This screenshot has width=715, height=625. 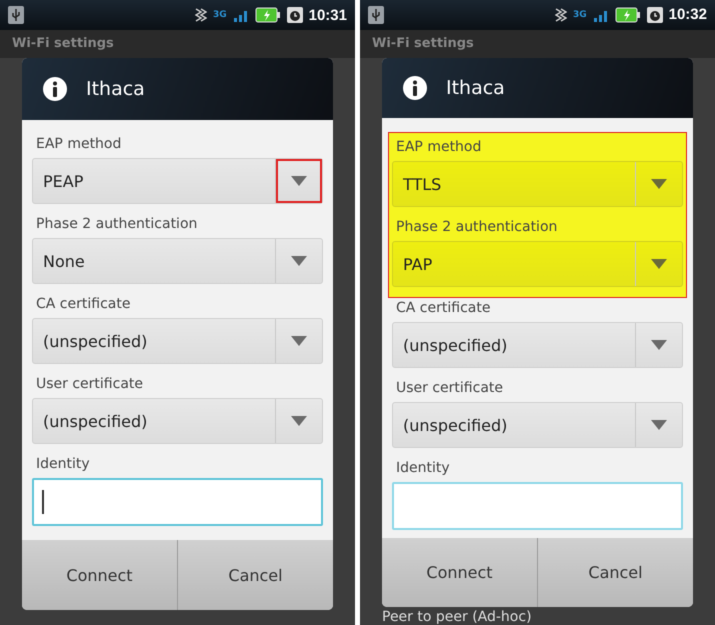 I want to click on dropdown: None, so click(x=177, y=261).